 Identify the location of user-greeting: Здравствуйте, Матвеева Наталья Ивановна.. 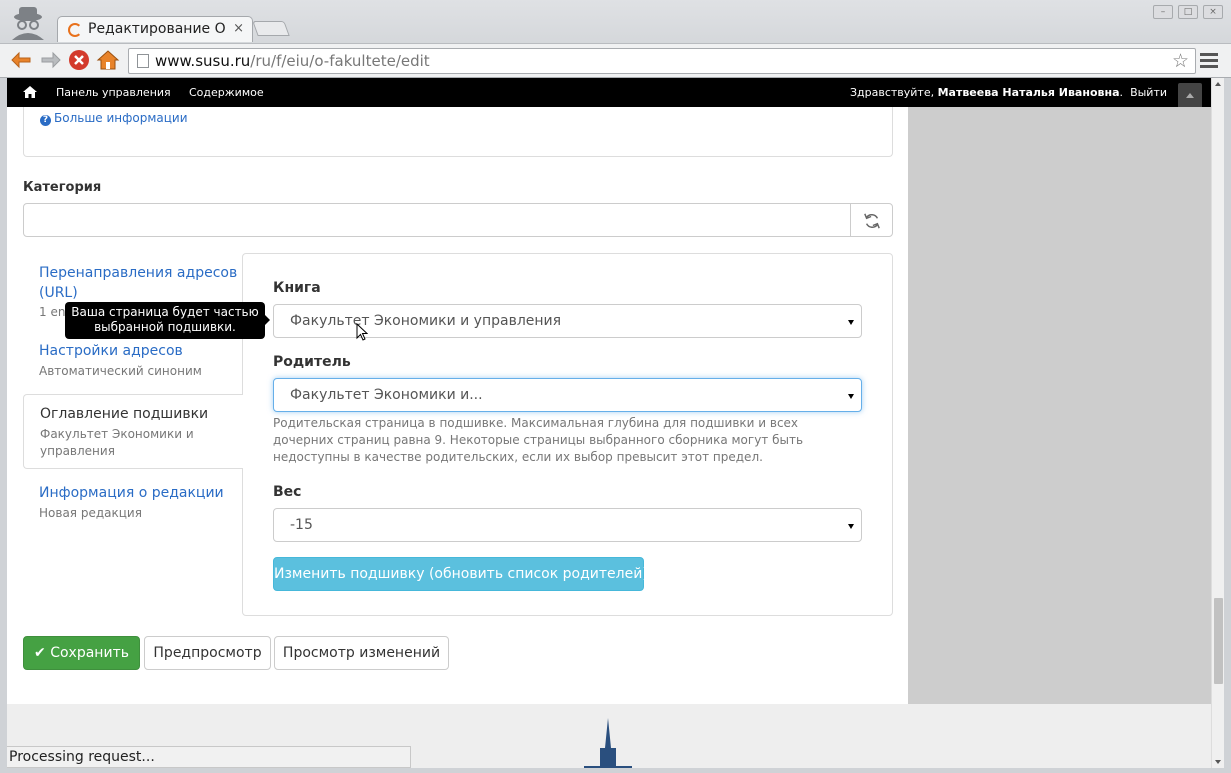
(986, 92).